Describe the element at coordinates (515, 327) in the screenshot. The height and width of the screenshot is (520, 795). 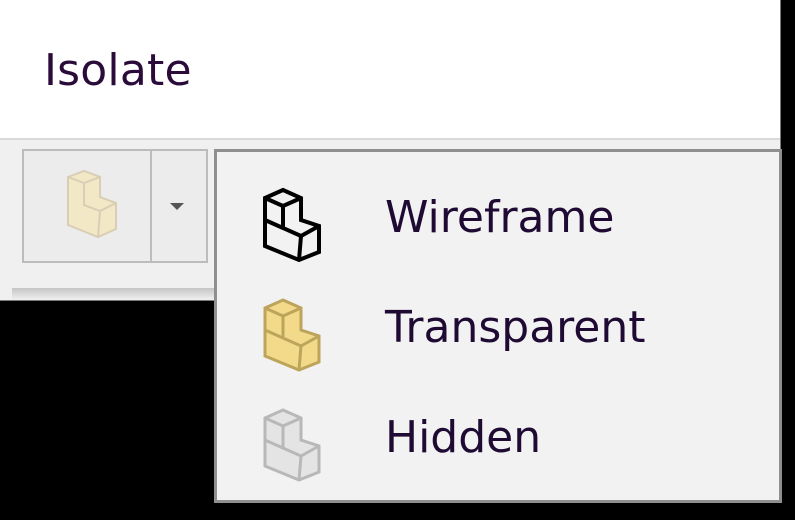
I see `menu-item-transparent-label: Transparent` at that location.